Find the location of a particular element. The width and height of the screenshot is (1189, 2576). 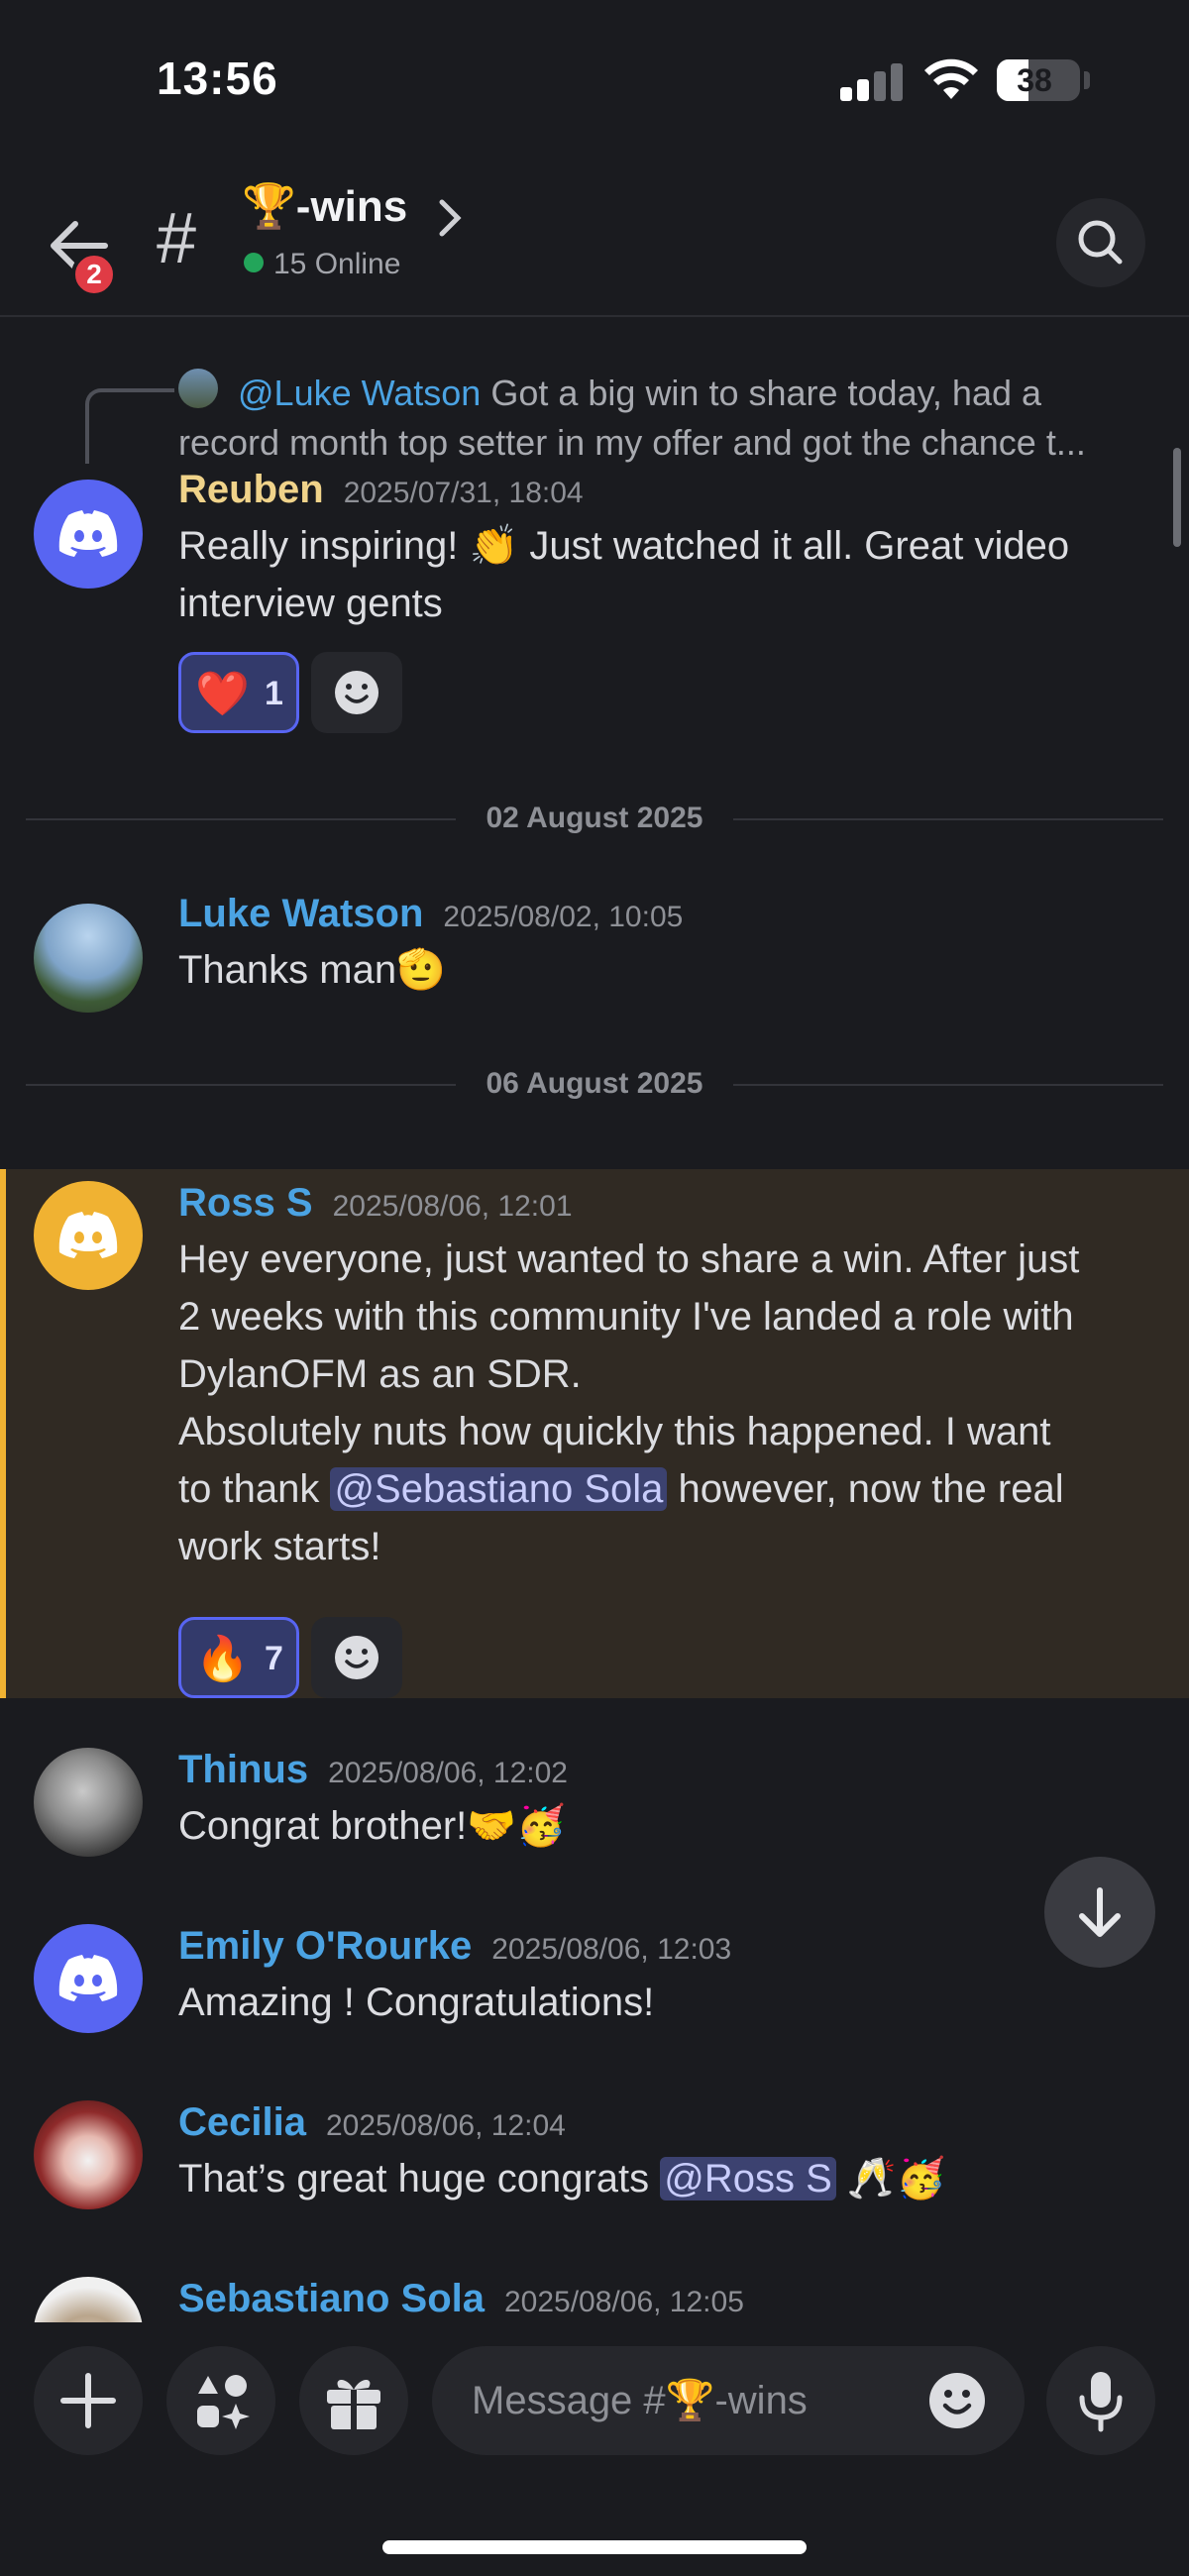

date-divider-label: 02 August 2025 is located at coordinates (594, 818).